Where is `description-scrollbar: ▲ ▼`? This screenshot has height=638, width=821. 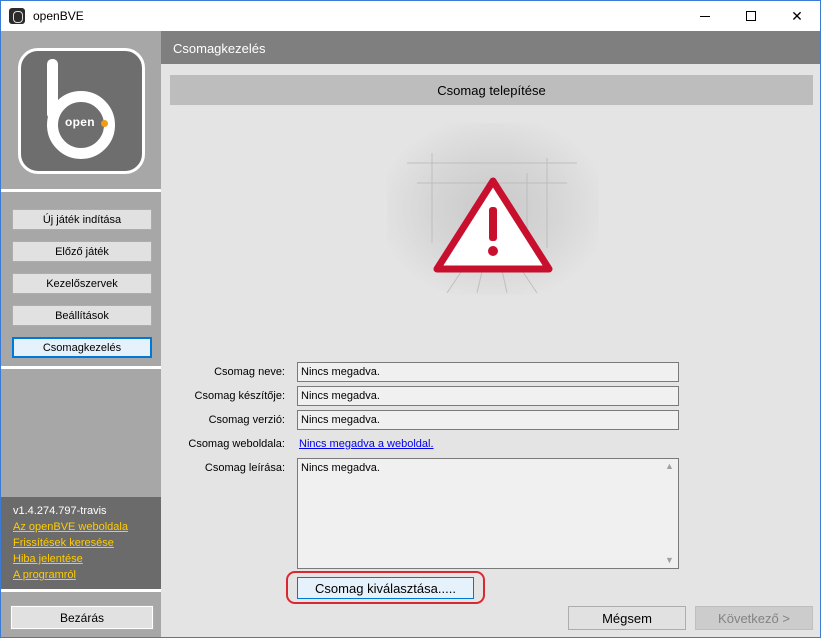
description-scrollbar: ▲ ▼ is located at coordinates (669, 513).